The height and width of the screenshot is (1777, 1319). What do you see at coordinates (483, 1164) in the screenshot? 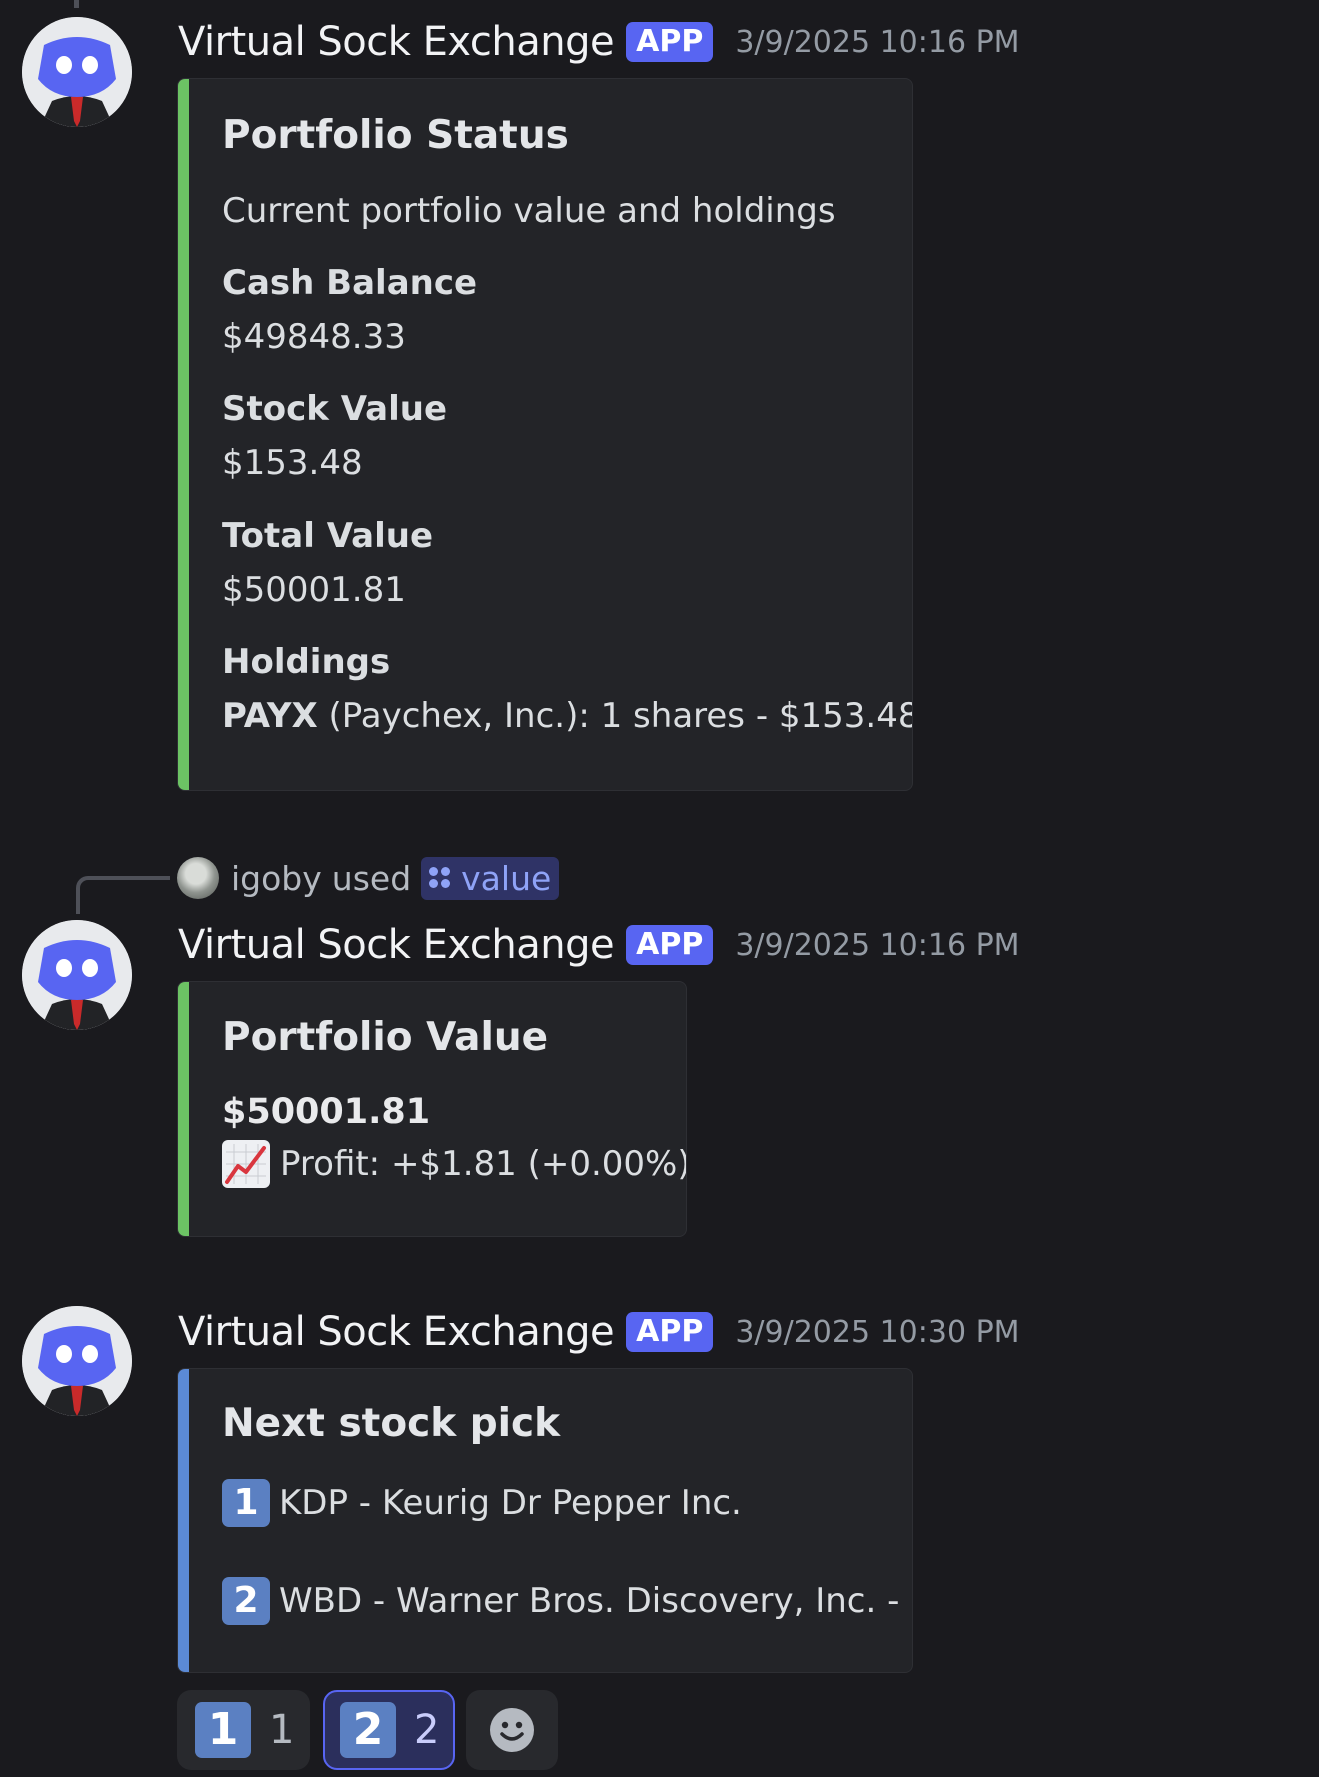
I see `profit-text: Profit: +$1.81 (+0.00%)` at bounding box center [483, 1164].